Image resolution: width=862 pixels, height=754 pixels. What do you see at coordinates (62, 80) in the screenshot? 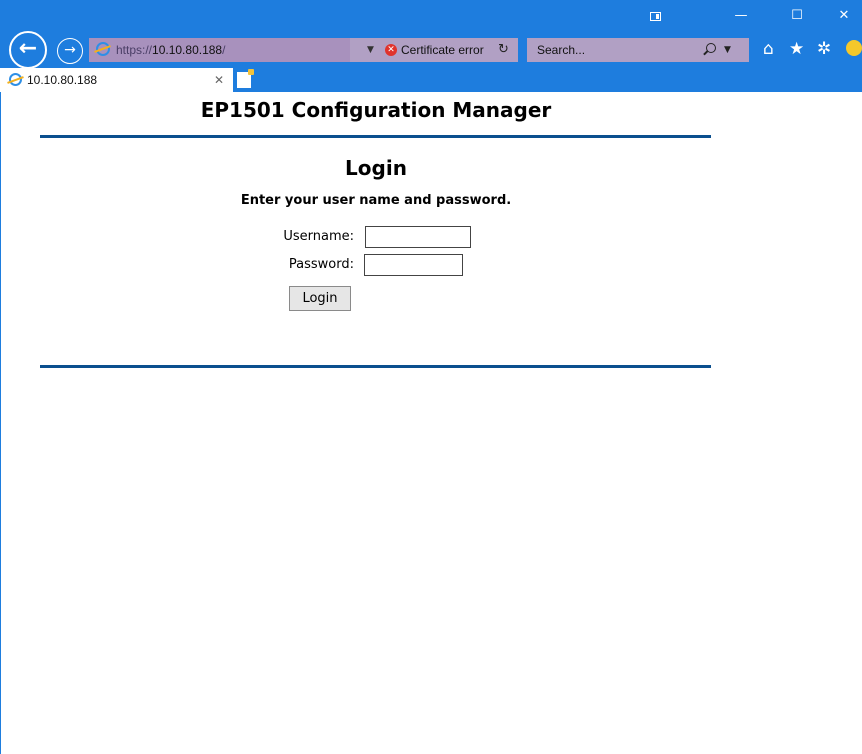
I see `tab-title: 10.10.80.188` at bounding box center [62, 80].